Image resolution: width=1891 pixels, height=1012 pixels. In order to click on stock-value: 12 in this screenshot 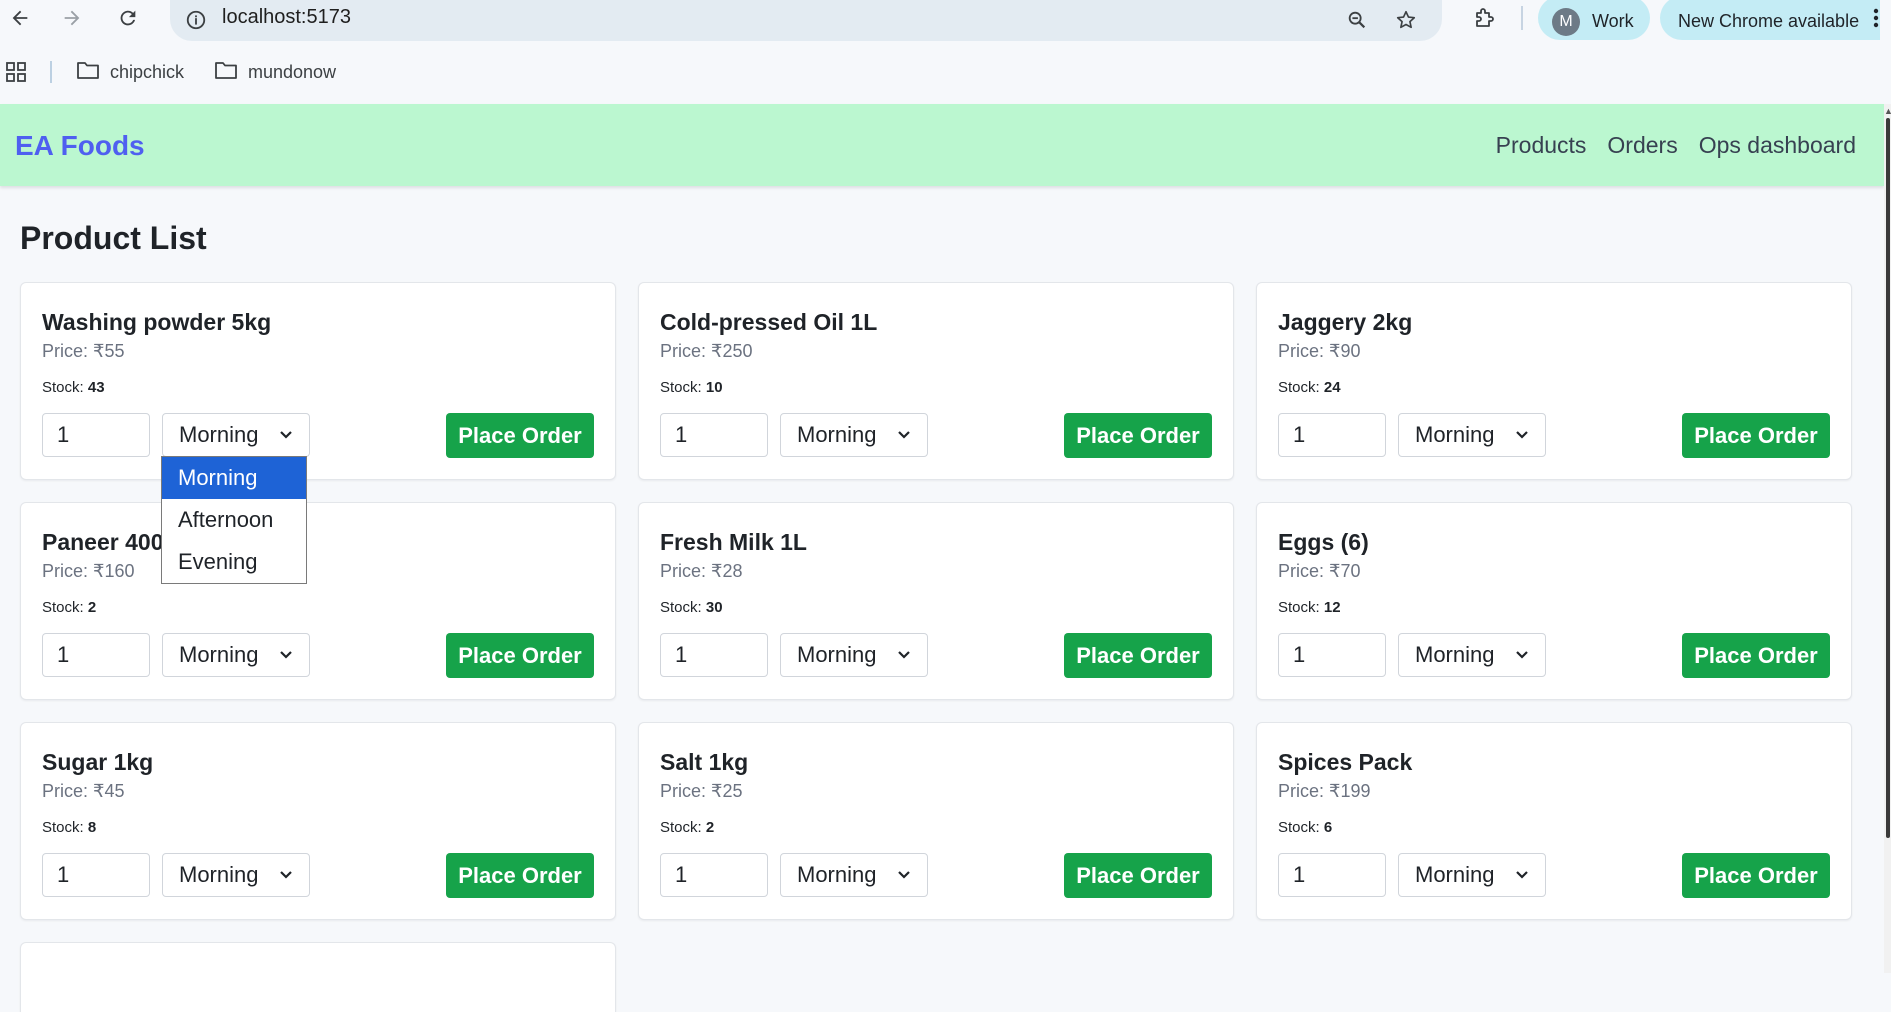, I will do `click(1332, 607)`.